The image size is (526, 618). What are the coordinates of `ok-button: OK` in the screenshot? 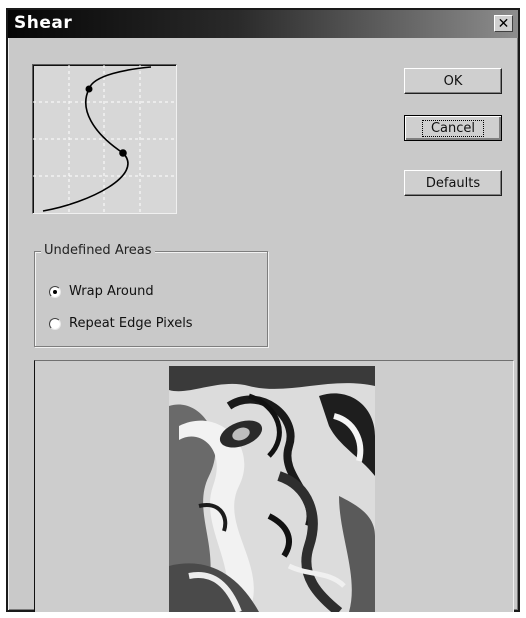 It's located at (453, 81).